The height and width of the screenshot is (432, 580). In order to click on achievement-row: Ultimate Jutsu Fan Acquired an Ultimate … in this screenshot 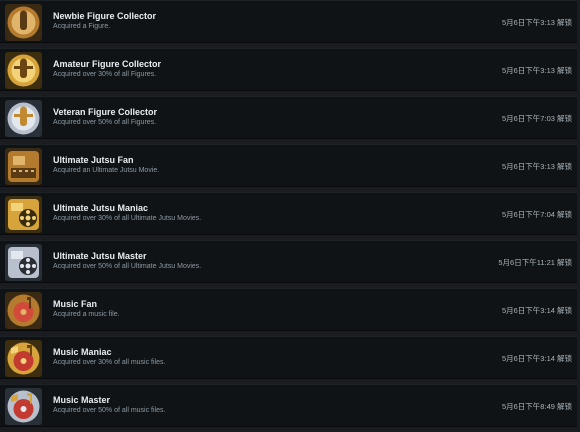, I will do `click(288, 165)`.